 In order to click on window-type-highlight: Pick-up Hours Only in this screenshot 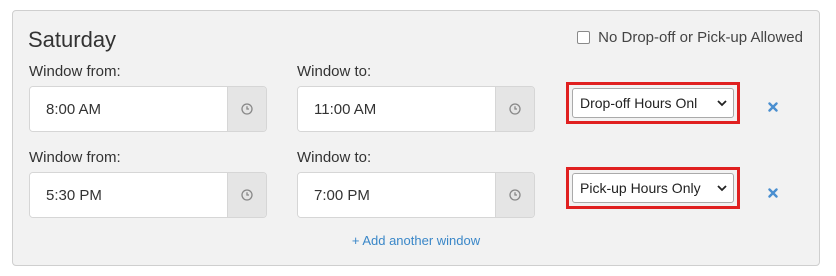, I will do `click(653, 188)`.